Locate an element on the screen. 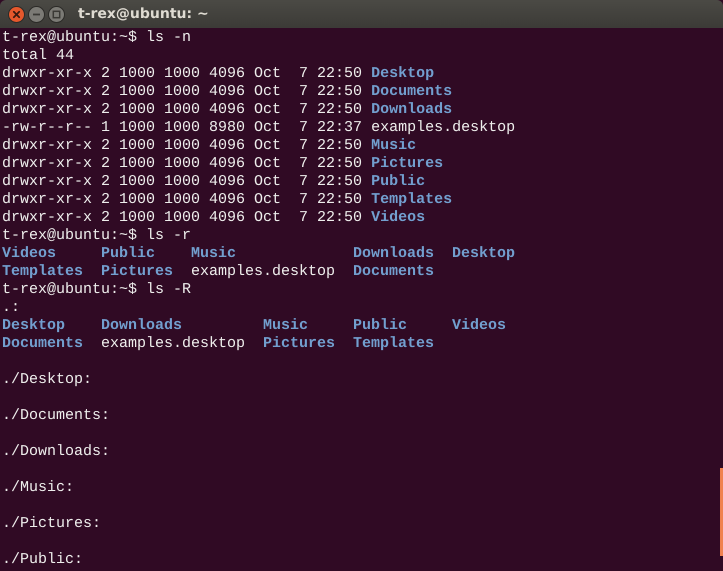 The width and height of the screenshot is (723, 571). terminal-line: t-rex@ubuntu:~$ ls -n is located at coordinates (97, 37).